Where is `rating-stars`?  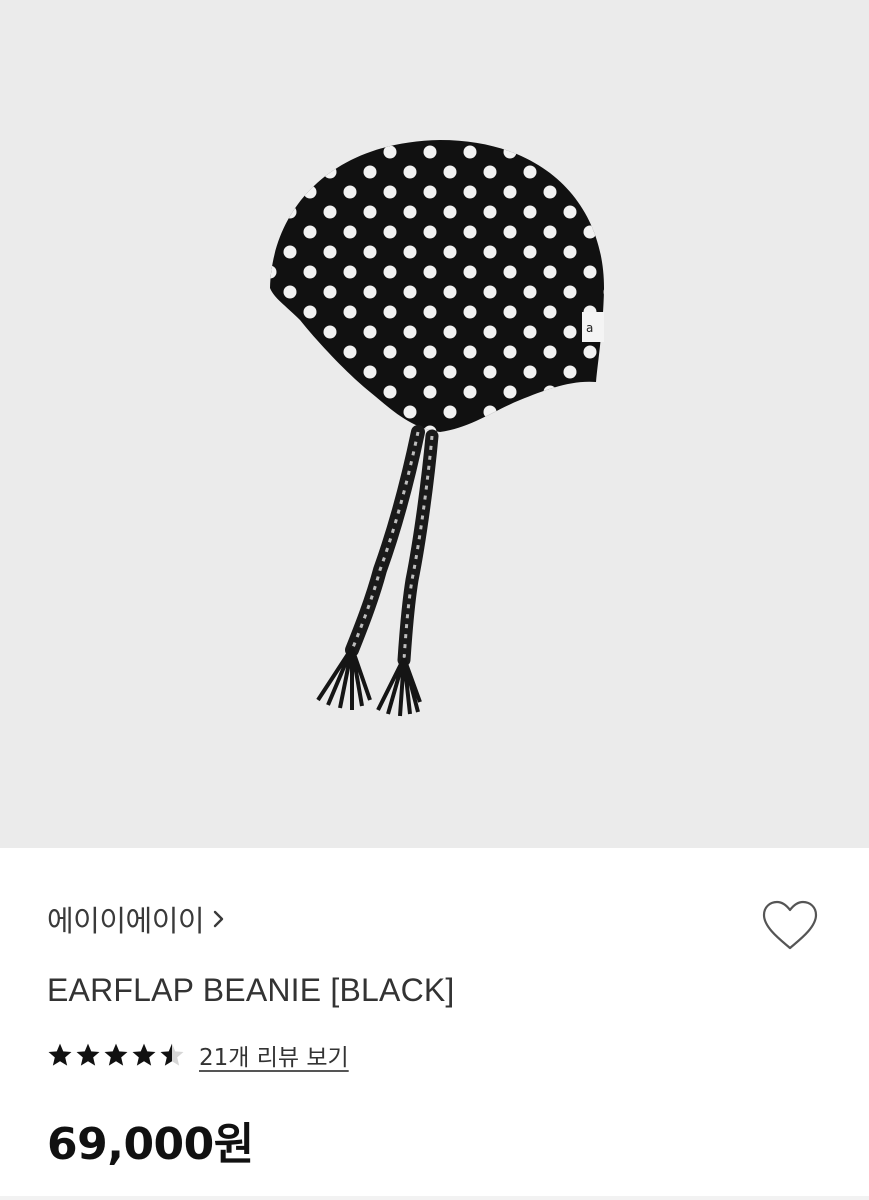
rating-stars is located at coordinates (117, 1055).